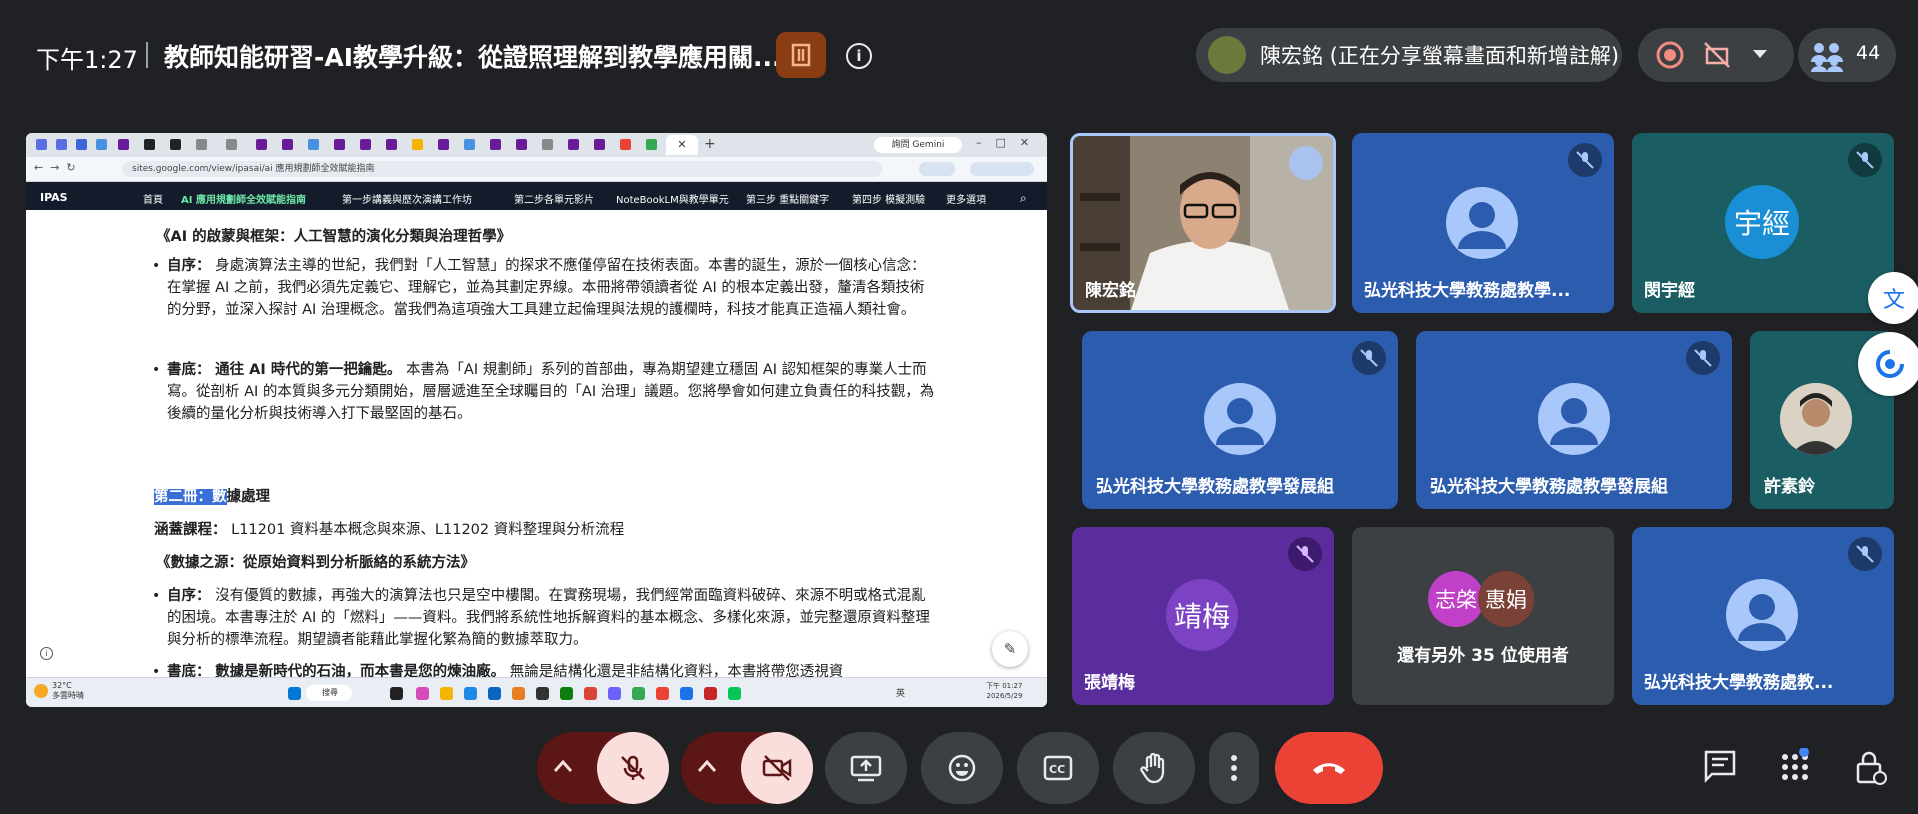 This screenshot has width=1918, height=814. Describe the element at coordinates (888, 198) in the screenshot. I see `nav-step4: 第四步 模擬測驗` at that location.